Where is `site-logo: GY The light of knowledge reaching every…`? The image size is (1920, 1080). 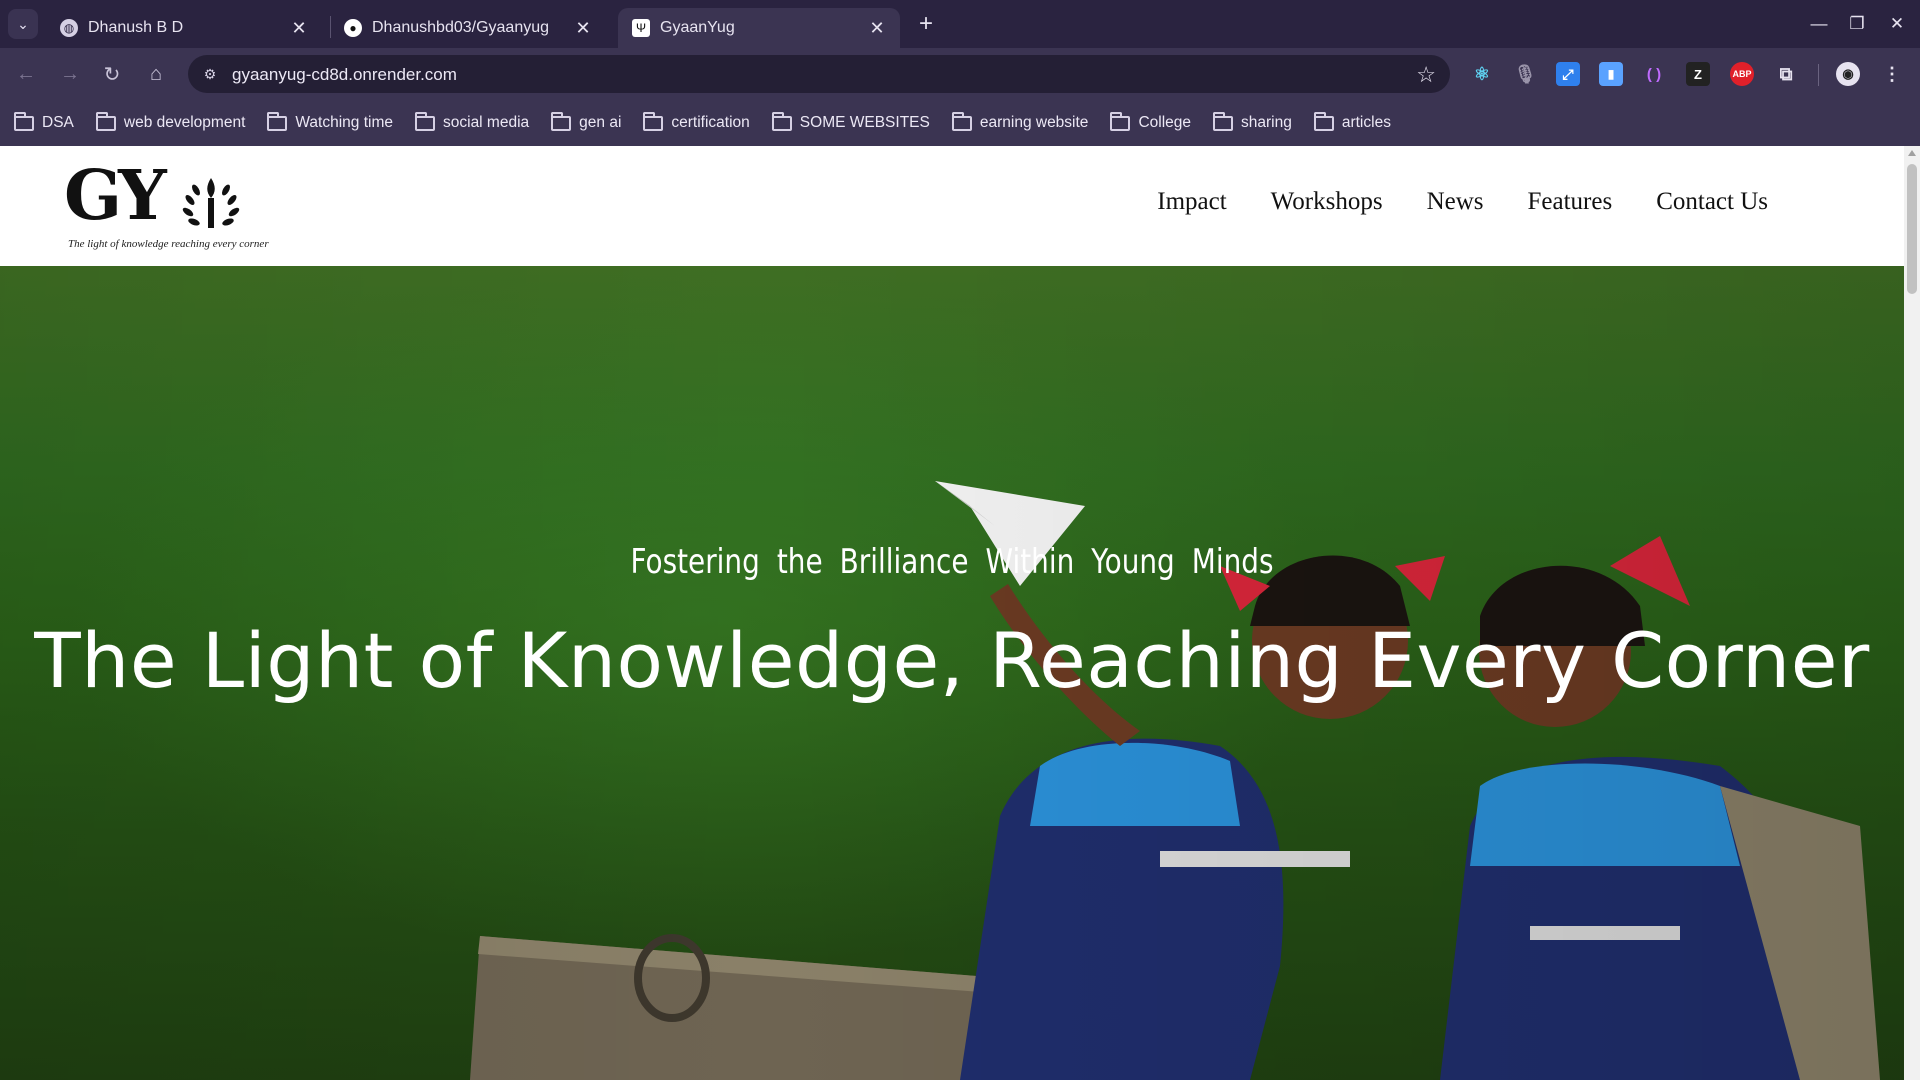 site-logo: GY The light of knowledge reaching every… is located at coordinates (179, 206).